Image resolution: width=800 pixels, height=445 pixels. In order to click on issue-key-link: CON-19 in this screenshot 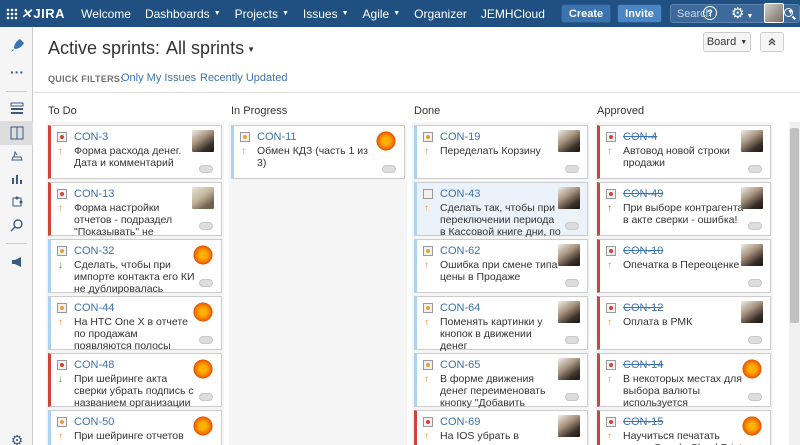, I will do `click(460, 137)`.